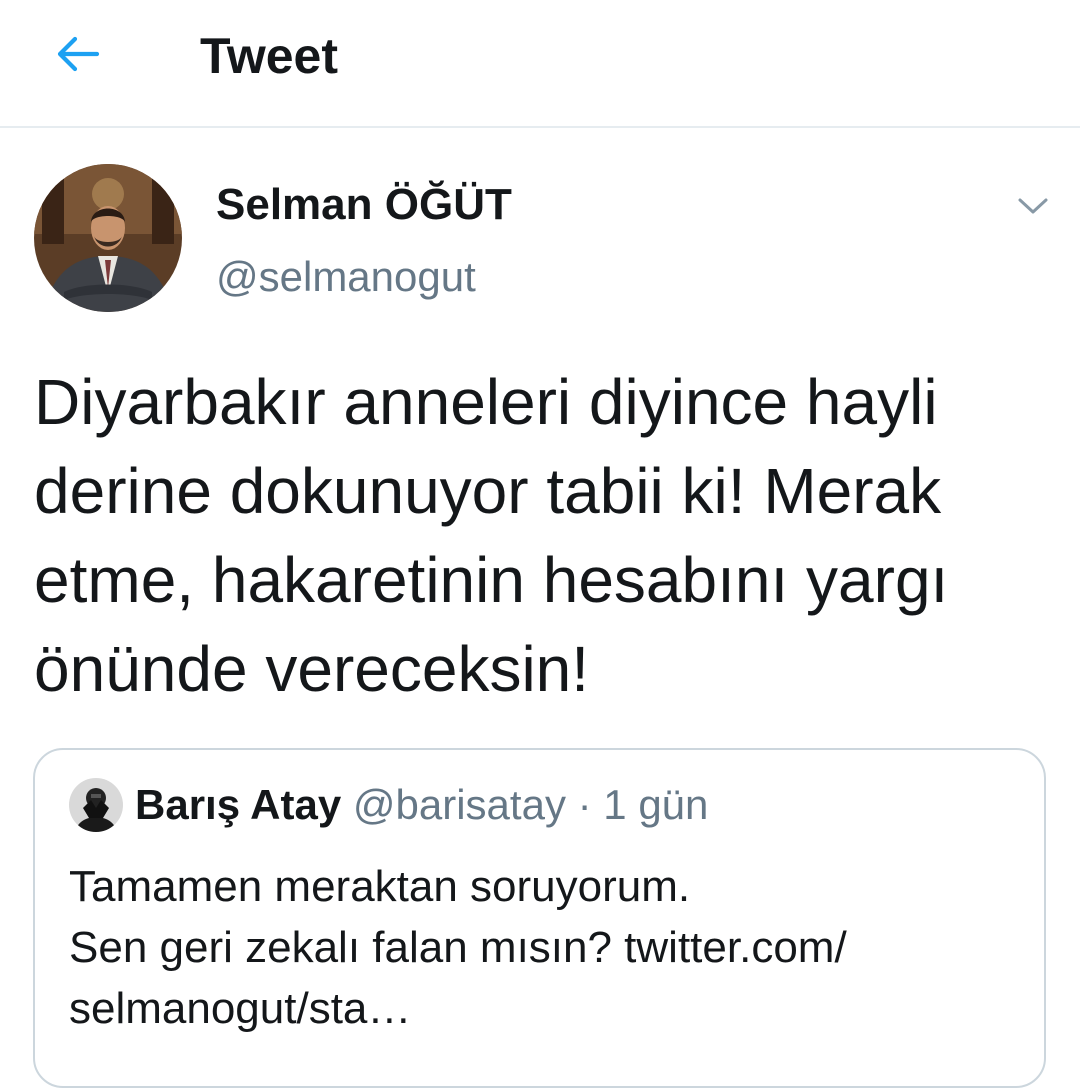  I want to click on author-avatar, so click(108, 238).